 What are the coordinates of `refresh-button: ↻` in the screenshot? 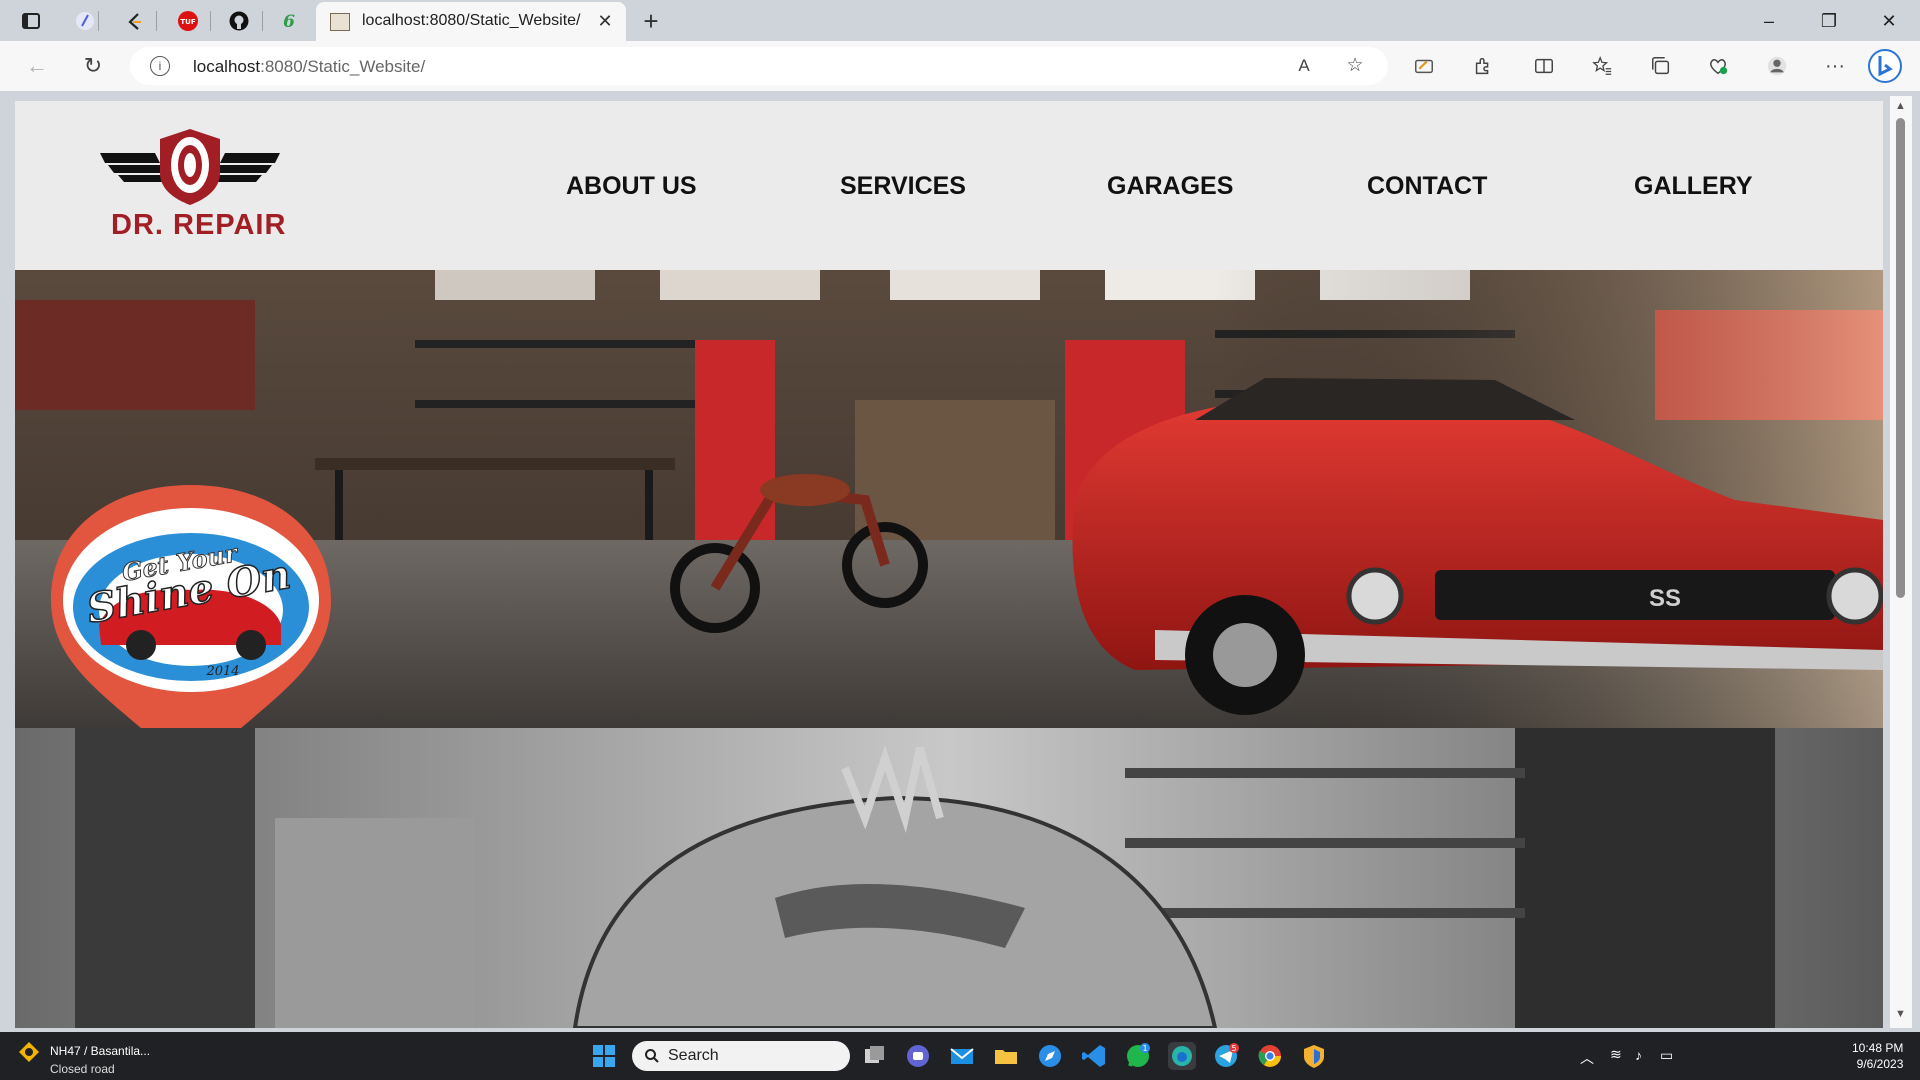 It's located at (93, 66).